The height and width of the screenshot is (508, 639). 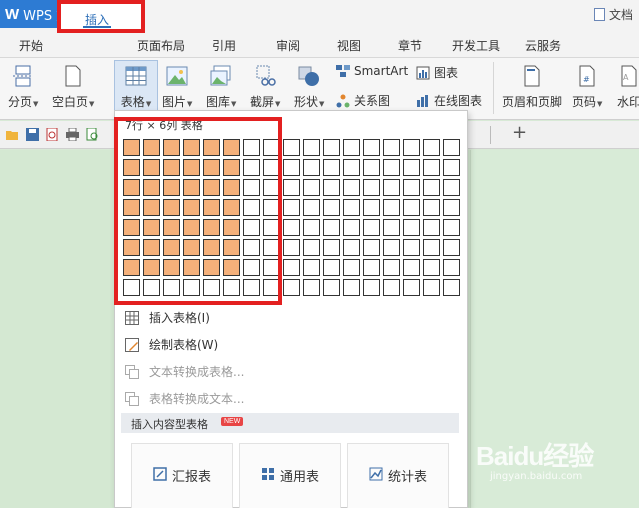 What do you see at coordinates (224, 45) in the screenshot?
I see `tab-references: 引用` at bounding box center [224, 45].